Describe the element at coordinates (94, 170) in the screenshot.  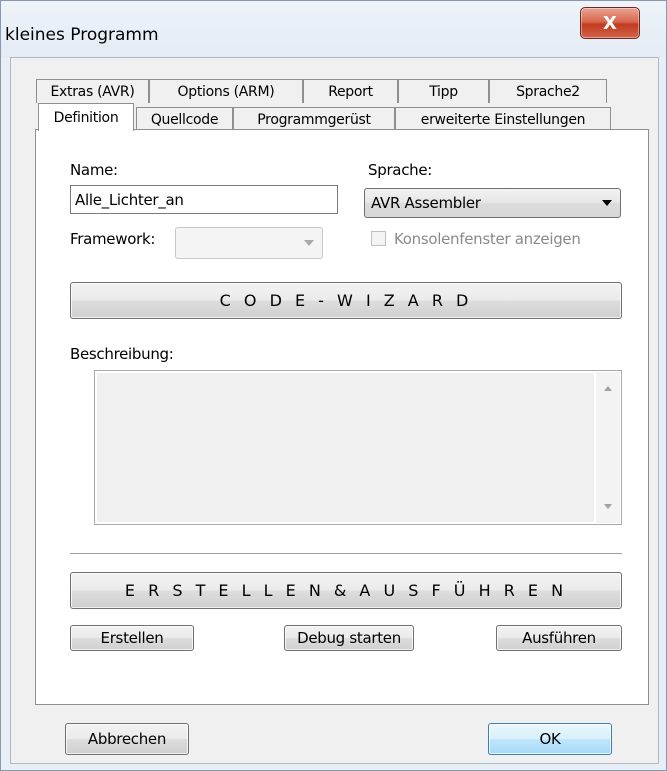
I see `name-label: Name:` at that location.